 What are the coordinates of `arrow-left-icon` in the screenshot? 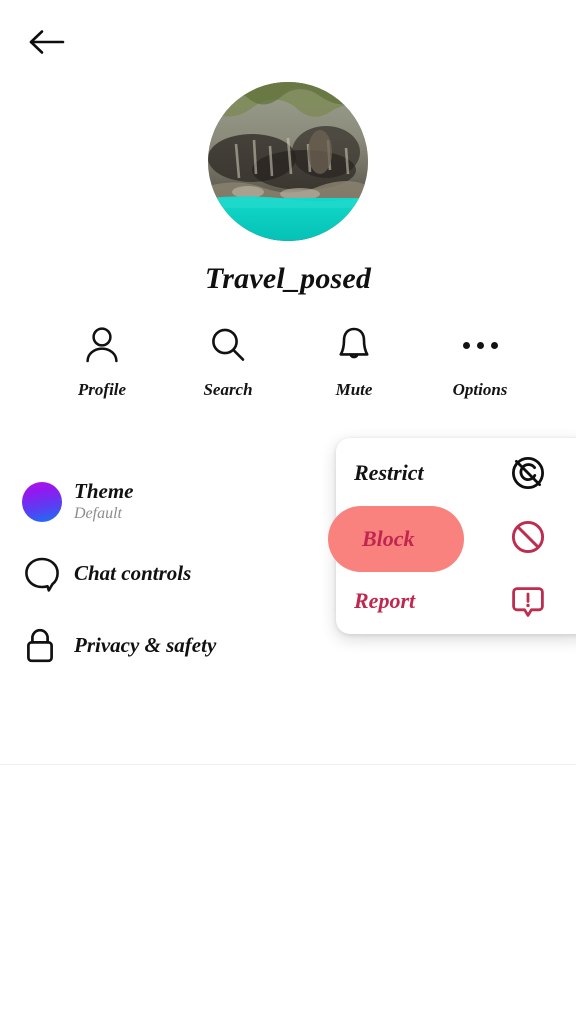 It's located at (47, 42).